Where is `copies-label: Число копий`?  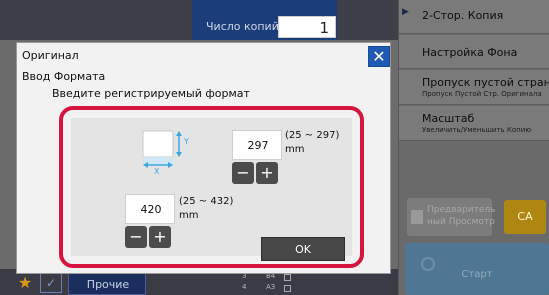 copies-label: Число копий is located at coordinates (242, 26).